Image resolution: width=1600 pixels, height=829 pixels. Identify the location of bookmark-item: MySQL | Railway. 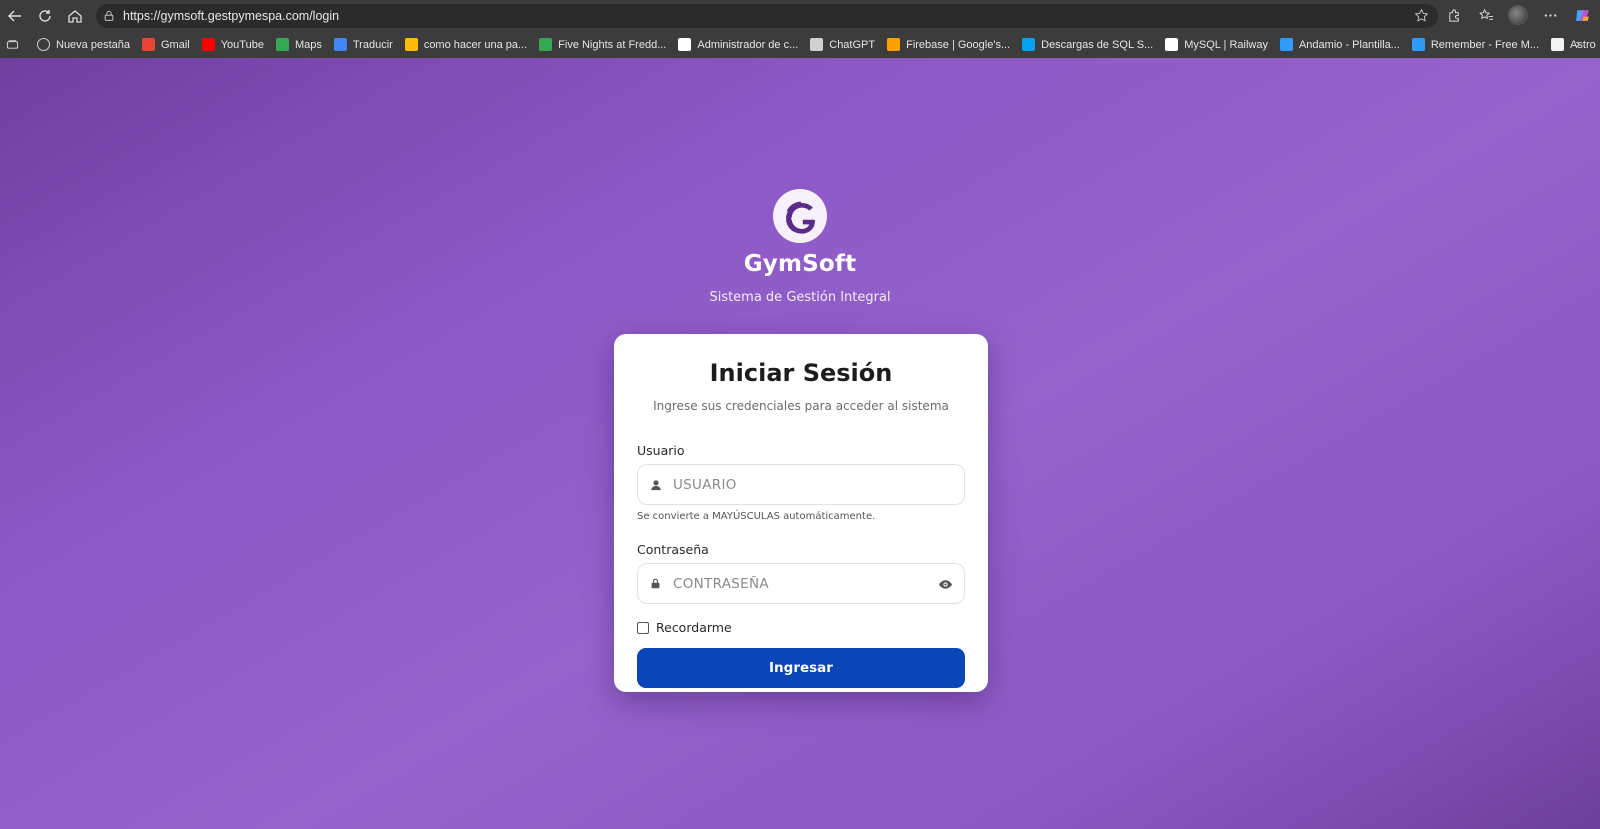
(1218, 45).